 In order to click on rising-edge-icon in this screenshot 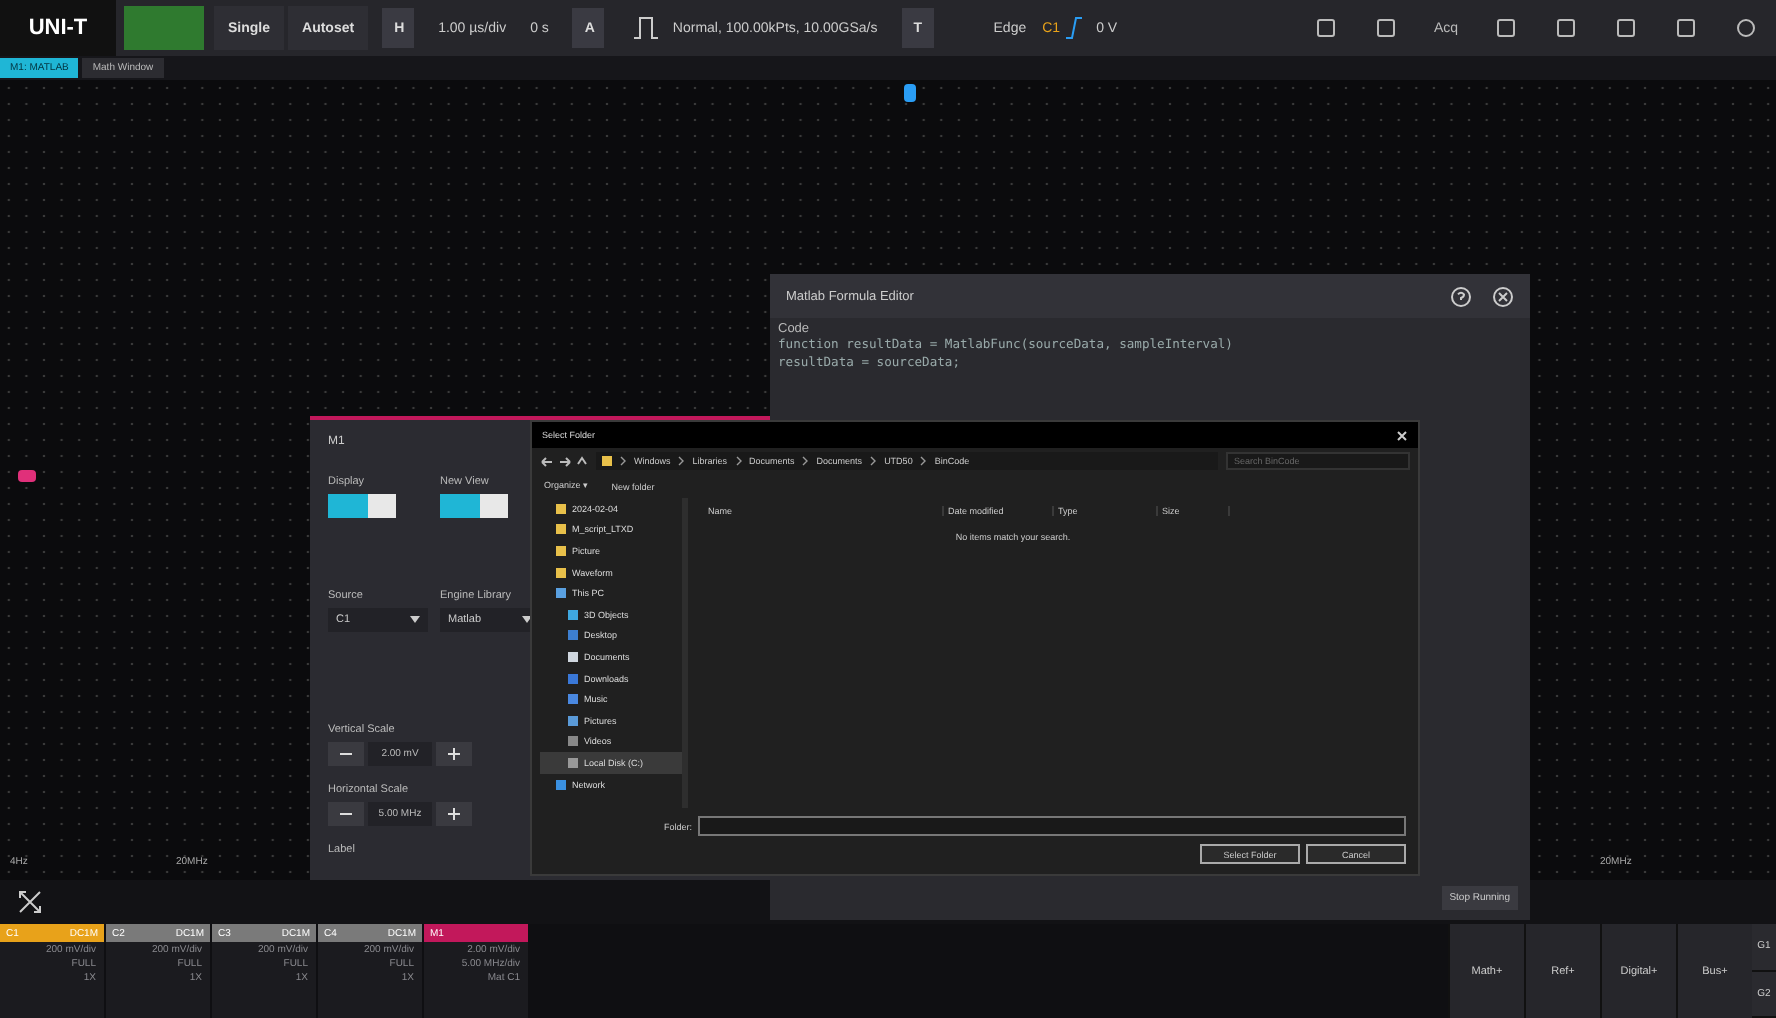, I will do `click(1074, 28)`.